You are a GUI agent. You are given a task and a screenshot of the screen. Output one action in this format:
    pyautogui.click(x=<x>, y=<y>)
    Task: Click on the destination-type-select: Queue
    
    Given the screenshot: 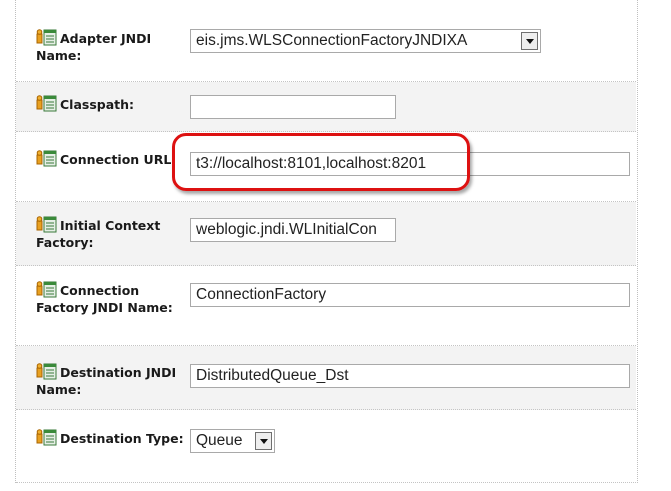 What is the action you would take?
    pyautogui.click(x=232, y=441)
    